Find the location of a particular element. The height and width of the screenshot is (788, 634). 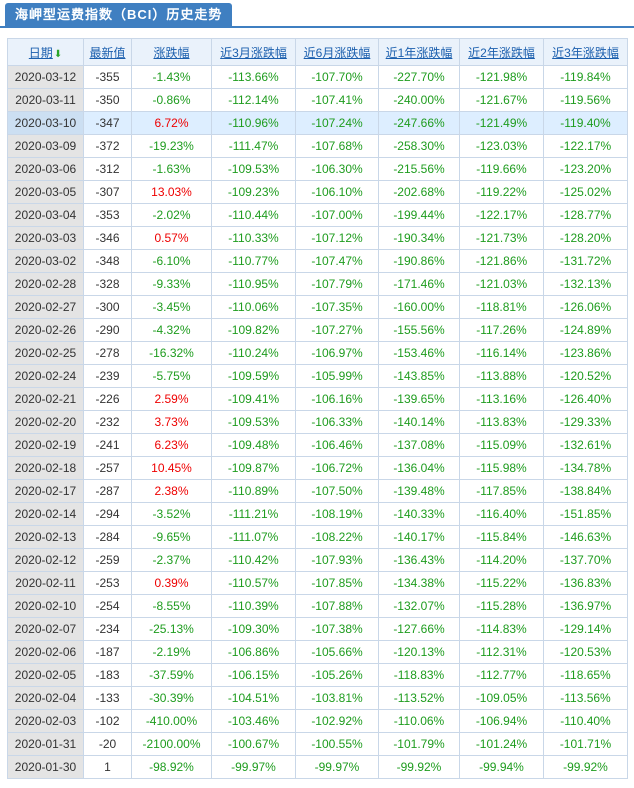

cell-change: 2.38% is located at coordinates (171, 491).